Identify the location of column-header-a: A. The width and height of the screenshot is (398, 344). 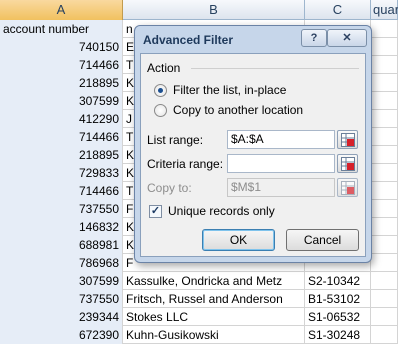
(61, 10).